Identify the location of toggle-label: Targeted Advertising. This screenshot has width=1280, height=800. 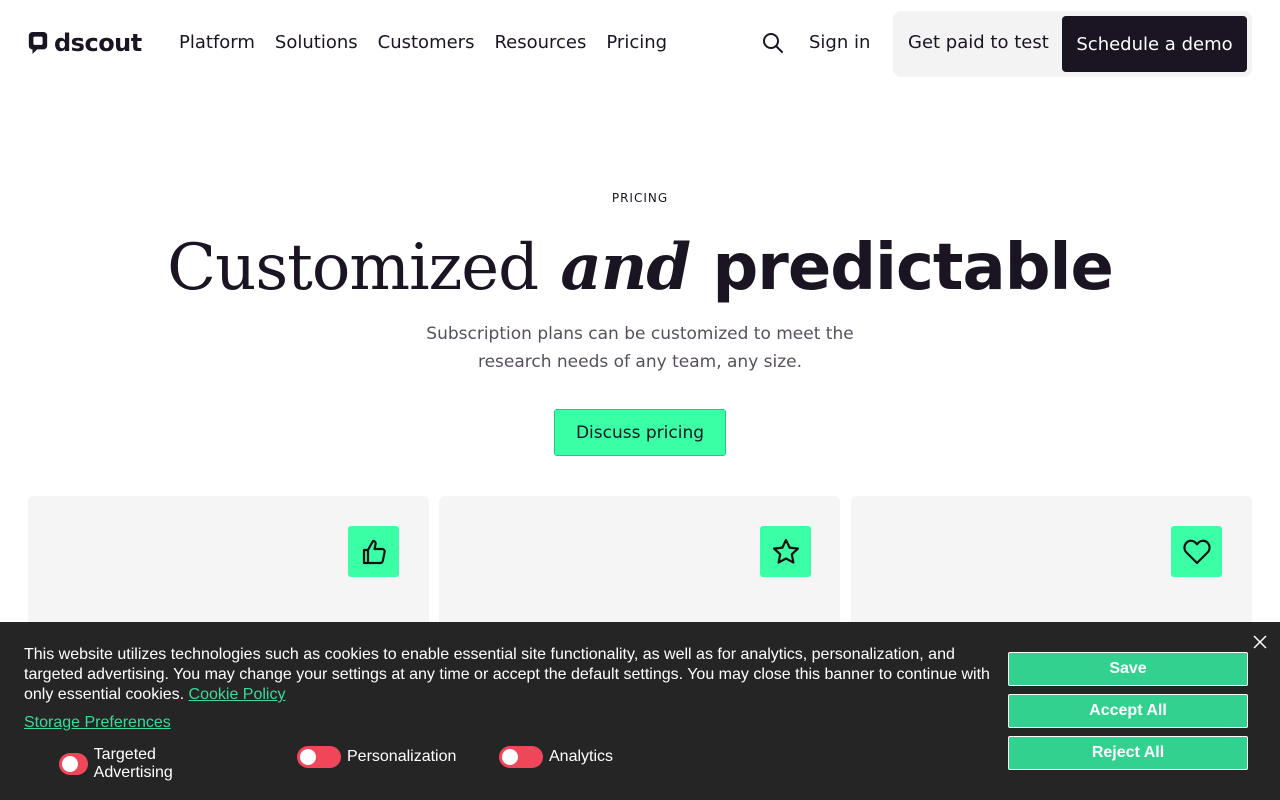
(133, 763).